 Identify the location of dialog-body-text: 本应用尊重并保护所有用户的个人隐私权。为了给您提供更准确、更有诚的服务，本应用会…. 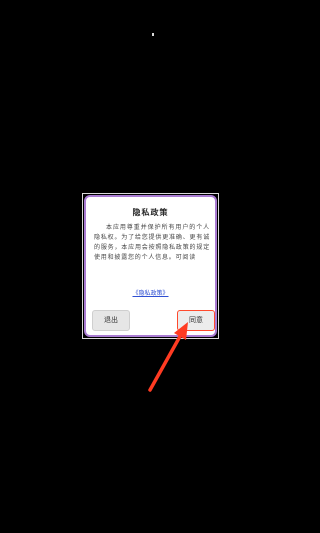
(152, 242).